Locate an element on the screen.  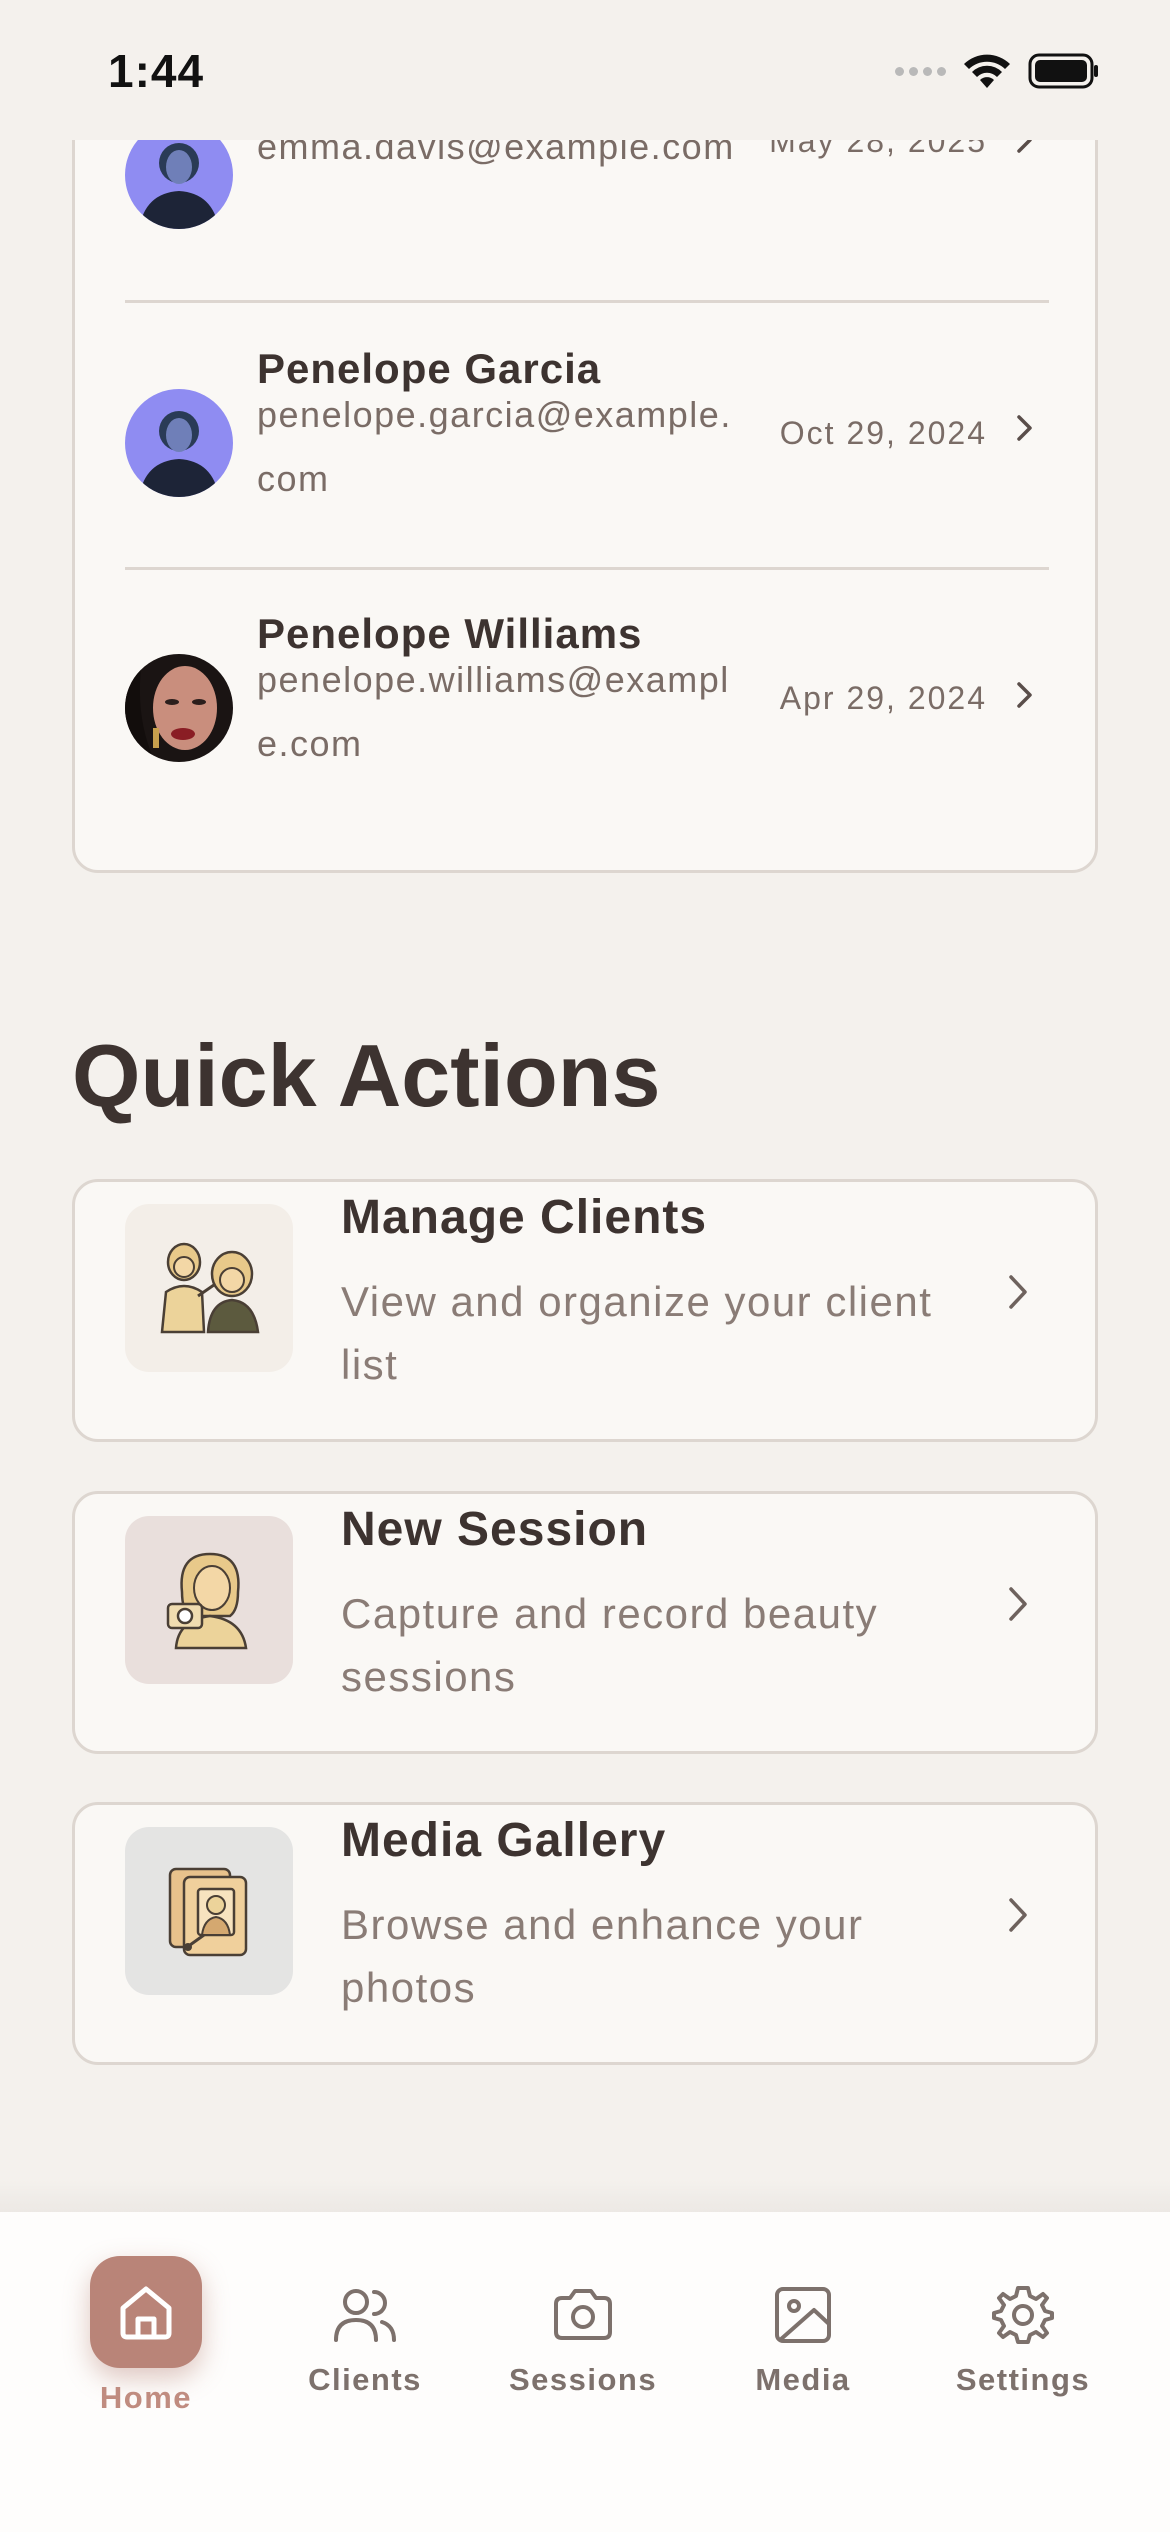
tab-label: Settings is located at coordinates (1023, 2379).